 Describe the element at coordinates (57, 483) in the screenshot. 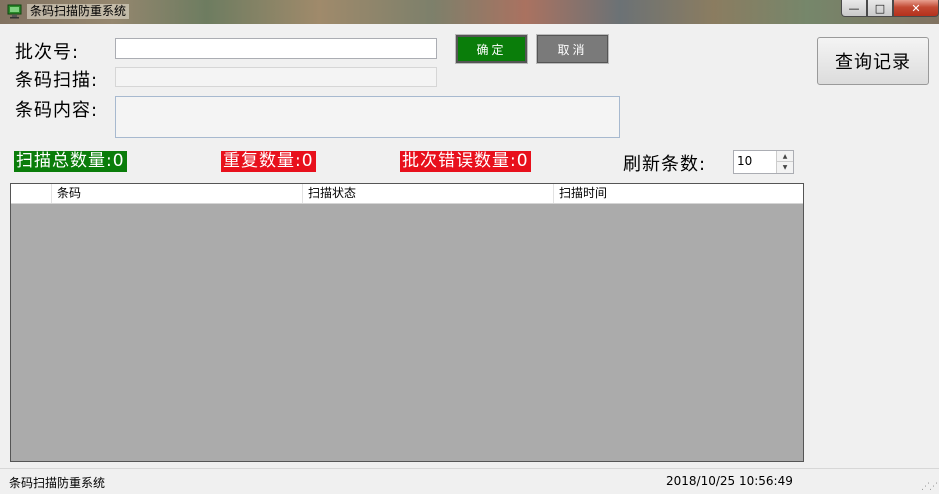

I see `status-app-name: 条码扫描防重系统` at that location.